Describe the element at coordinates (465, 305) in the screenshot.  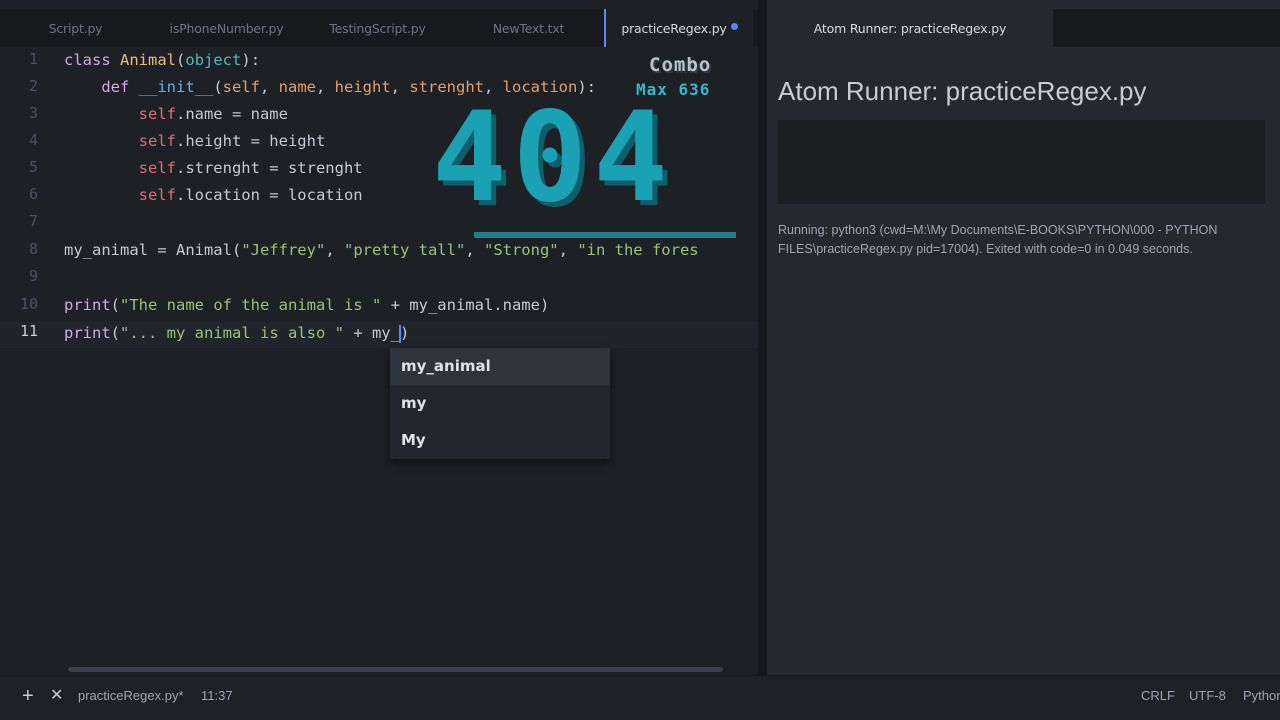
I see `code-text: + my_animal.name)` at that location.